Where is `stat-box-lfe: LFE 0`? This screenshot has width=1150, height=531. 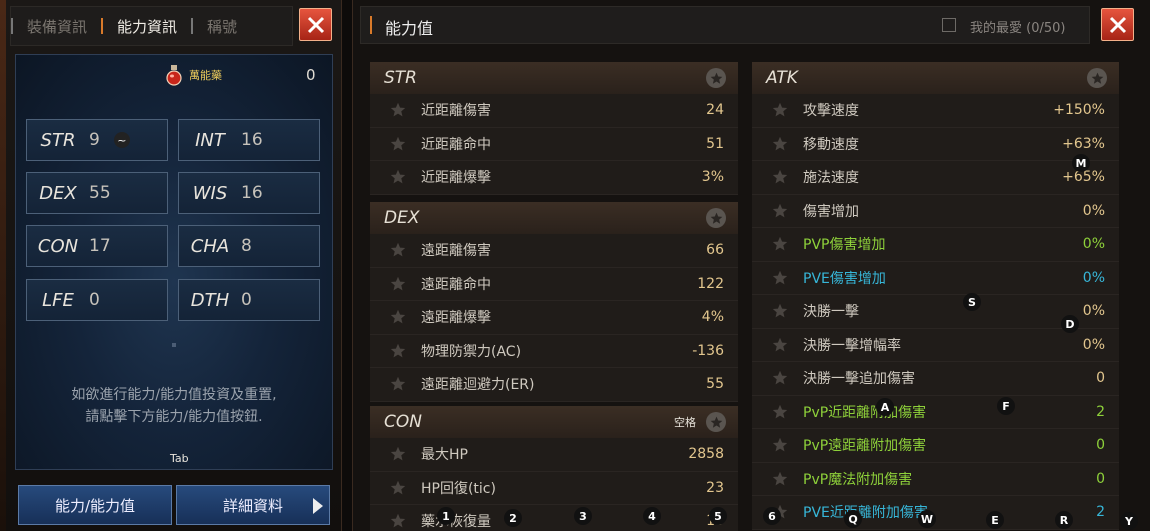 stat-box-lfe: LFE 0 is located at coordinates (97, 300).